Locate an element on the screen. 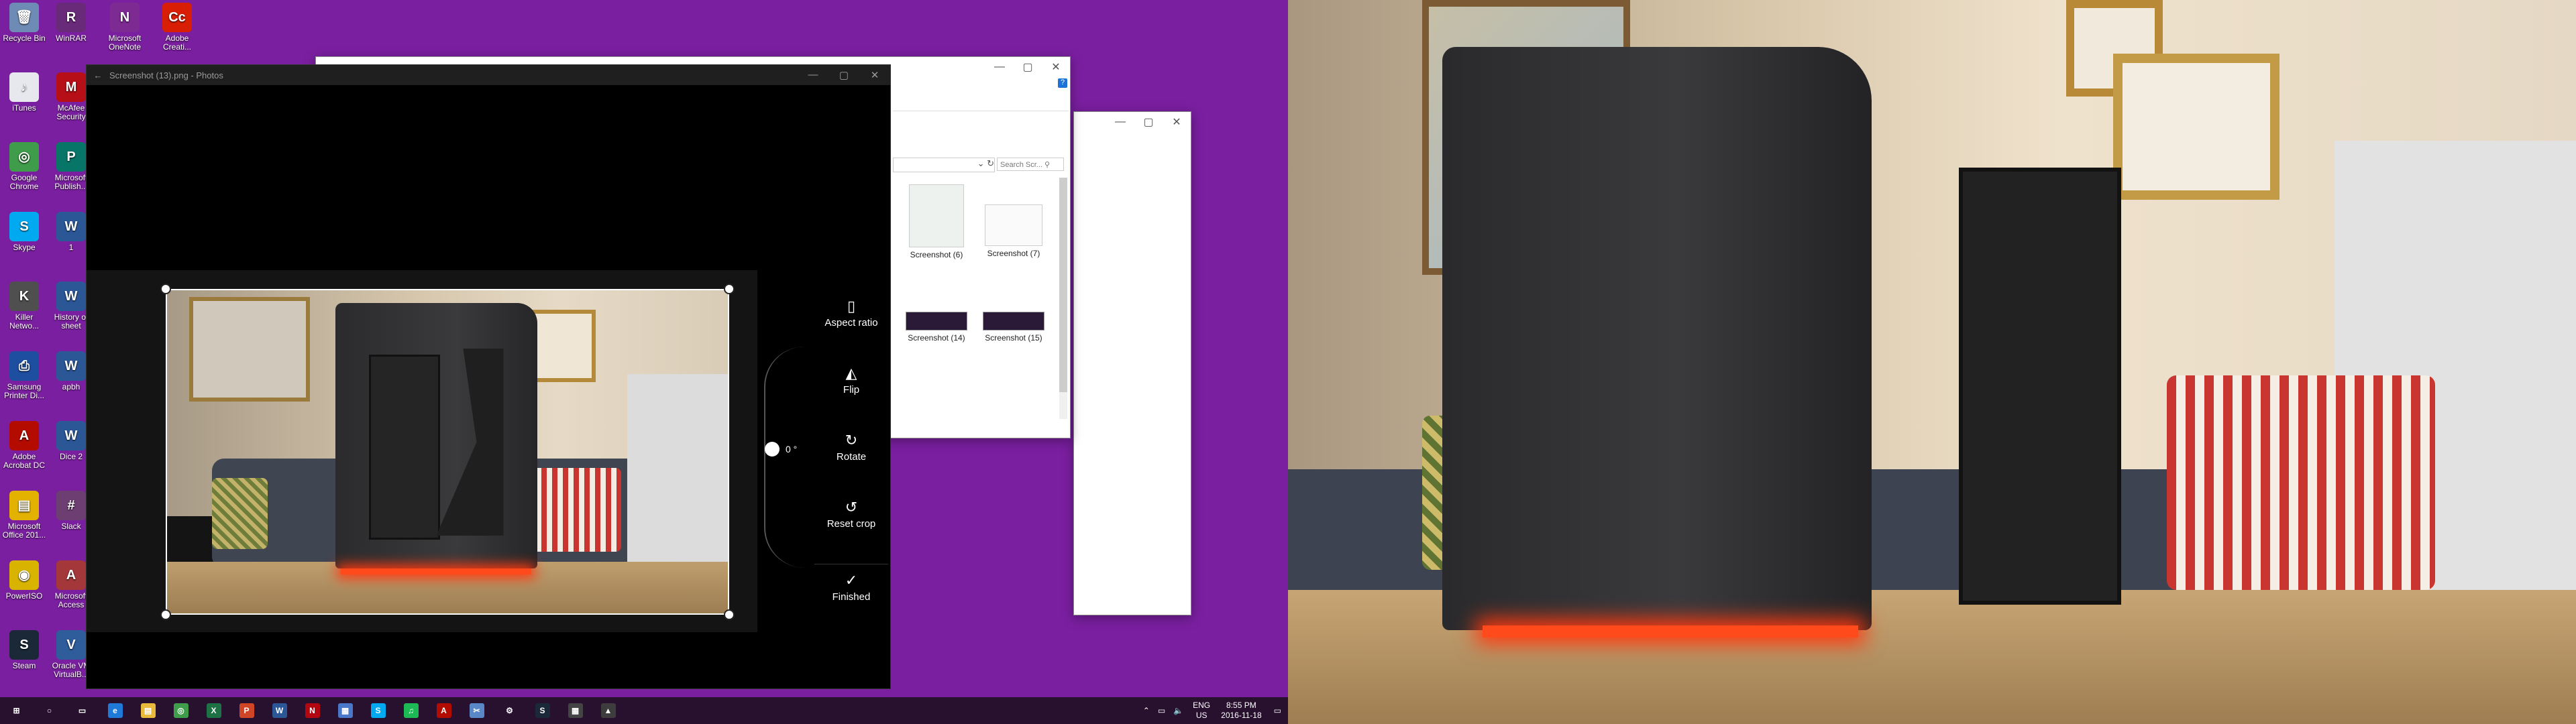 The width and height of the screenshot is (2576, 724). flip-button: ◭ Flip is located at coordinates (851, 397).